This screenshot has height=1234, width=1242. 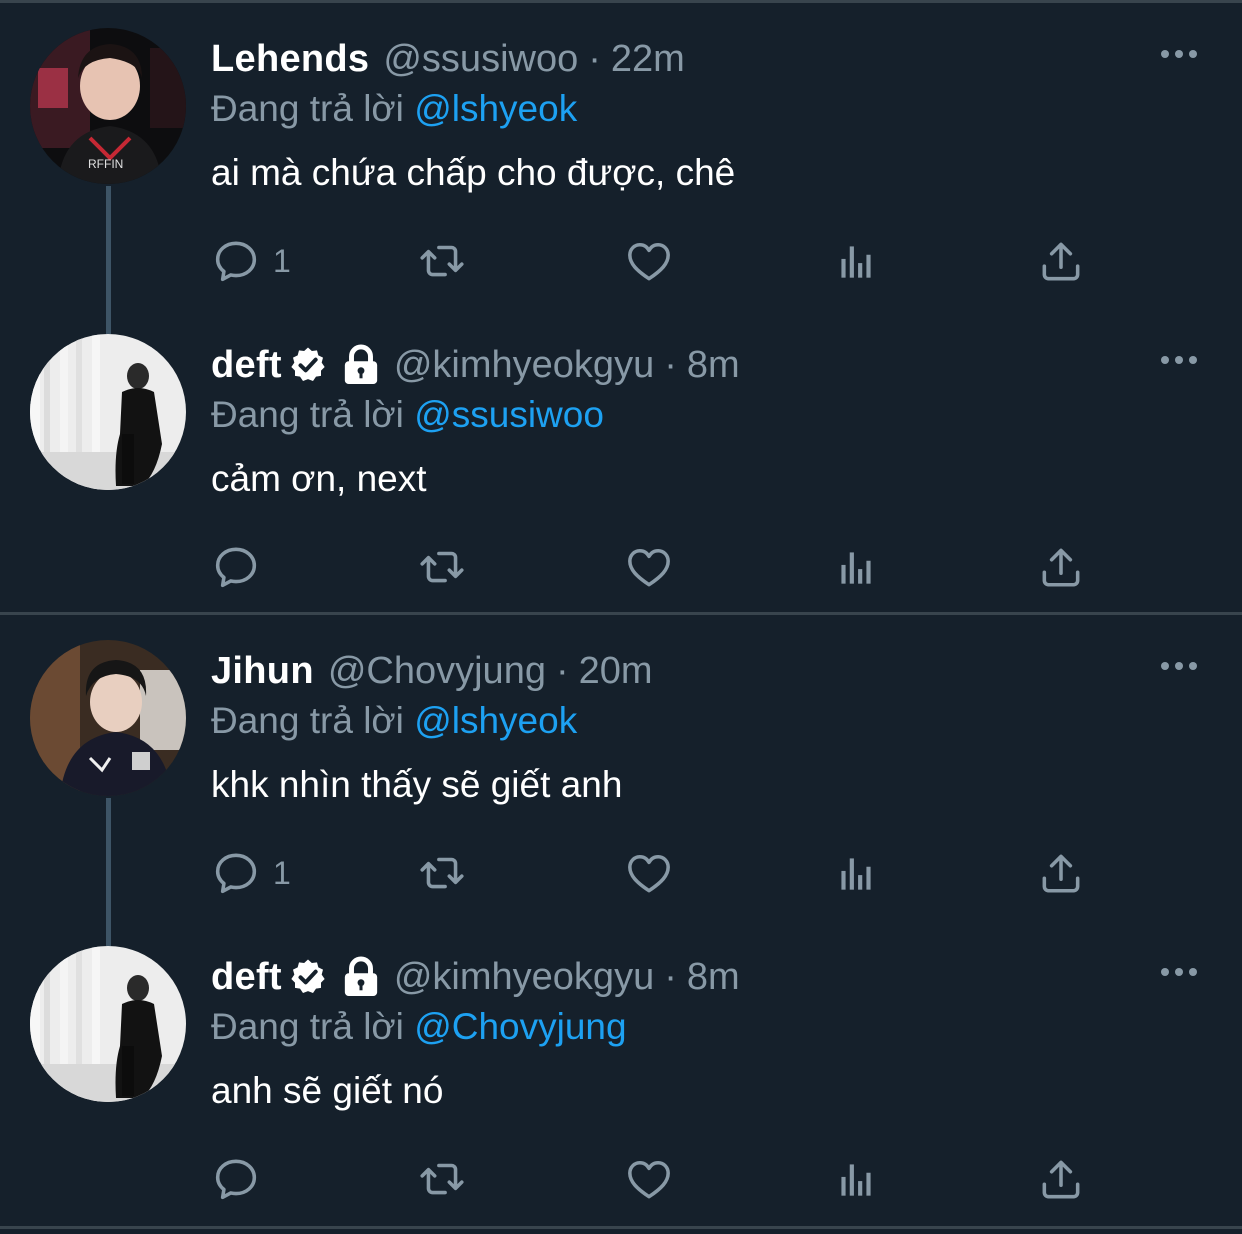 What do you see at coordinates (108, 106) in the screenshot?
I see `avatar-lehends: RFFIN` at bounding box center [108, 106].